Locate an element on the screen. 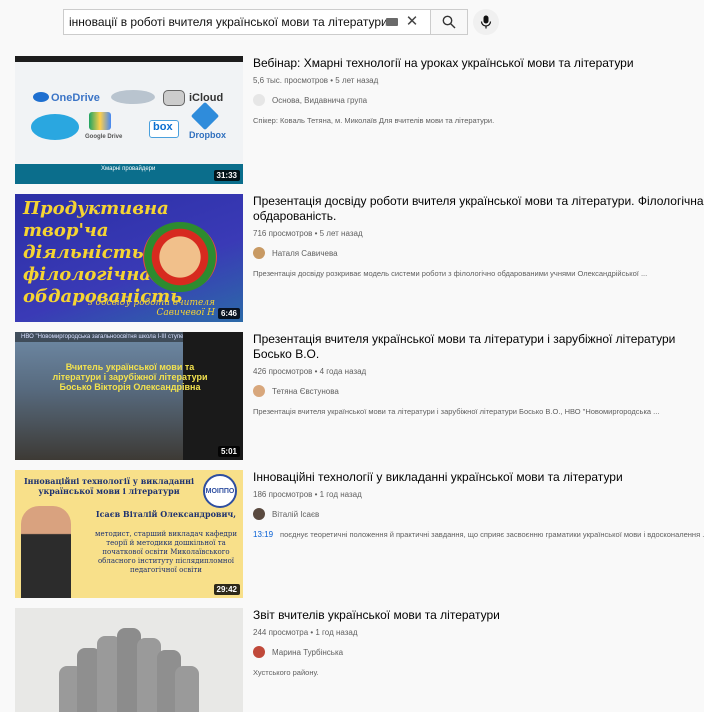 The image size is (704, 712). video-stats: 186 просмотров • 1 год назад is located at coordinates (307, 494).